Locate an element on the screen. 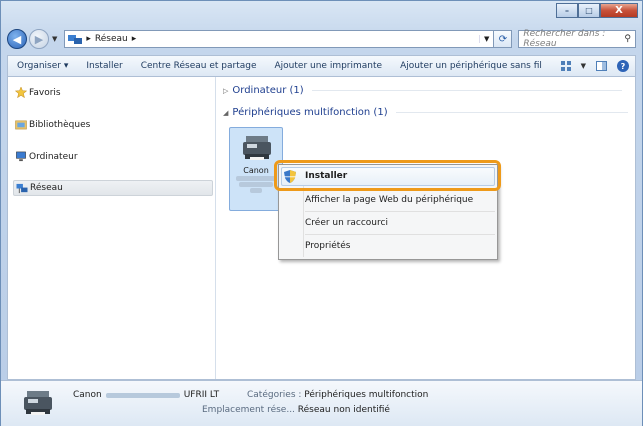 The image size is (643, 426). preview-pane-icon is located at coordinates (601, 66).